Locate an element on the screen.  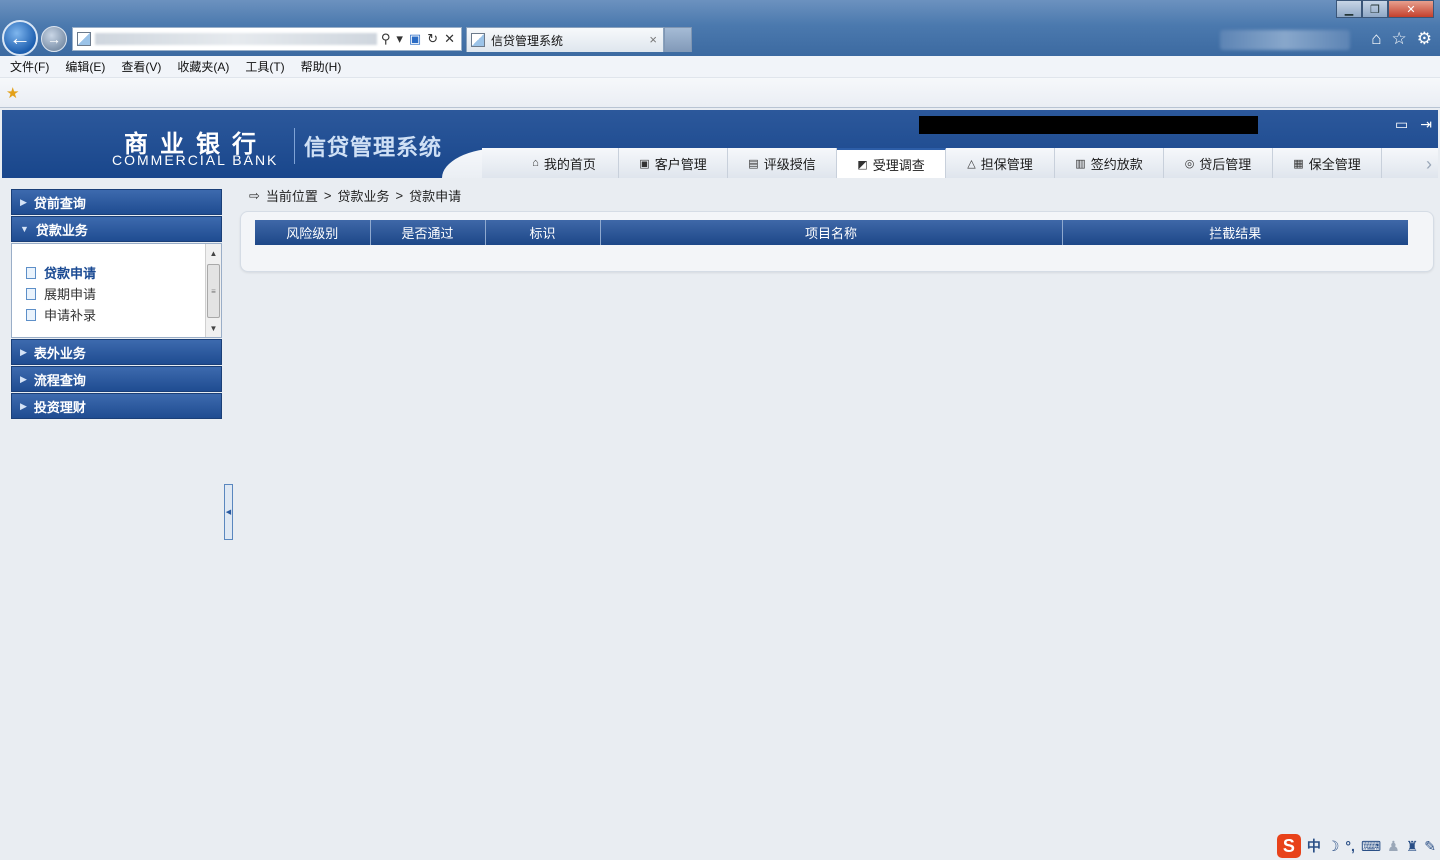
sidebar-item-label: 贷款申请 is located at coordinates (70, 273).